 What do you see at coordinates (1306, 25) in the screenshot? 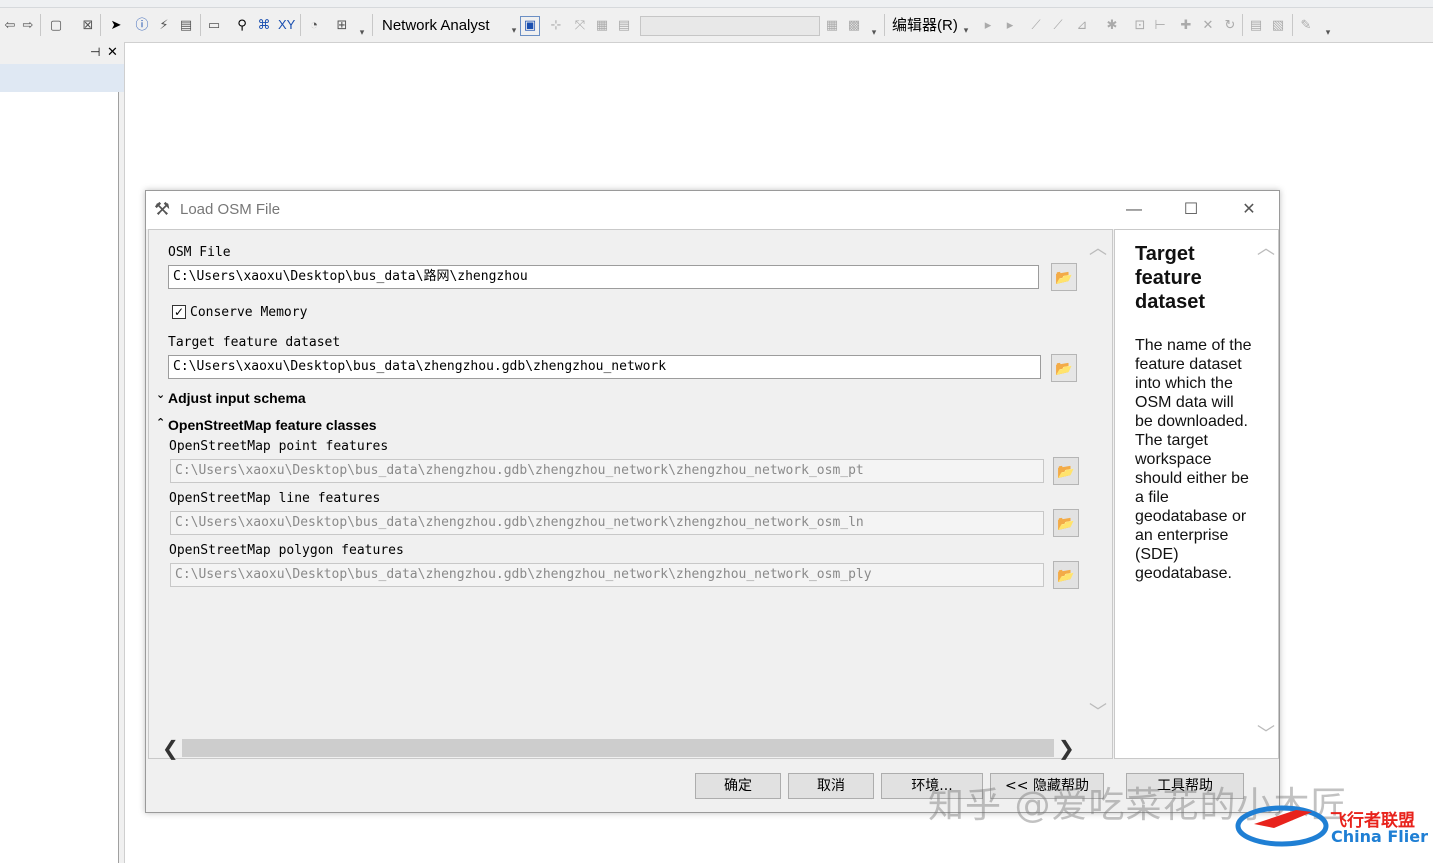
I see `create-features-icon: ✎` at bounding box center [1306, 25].